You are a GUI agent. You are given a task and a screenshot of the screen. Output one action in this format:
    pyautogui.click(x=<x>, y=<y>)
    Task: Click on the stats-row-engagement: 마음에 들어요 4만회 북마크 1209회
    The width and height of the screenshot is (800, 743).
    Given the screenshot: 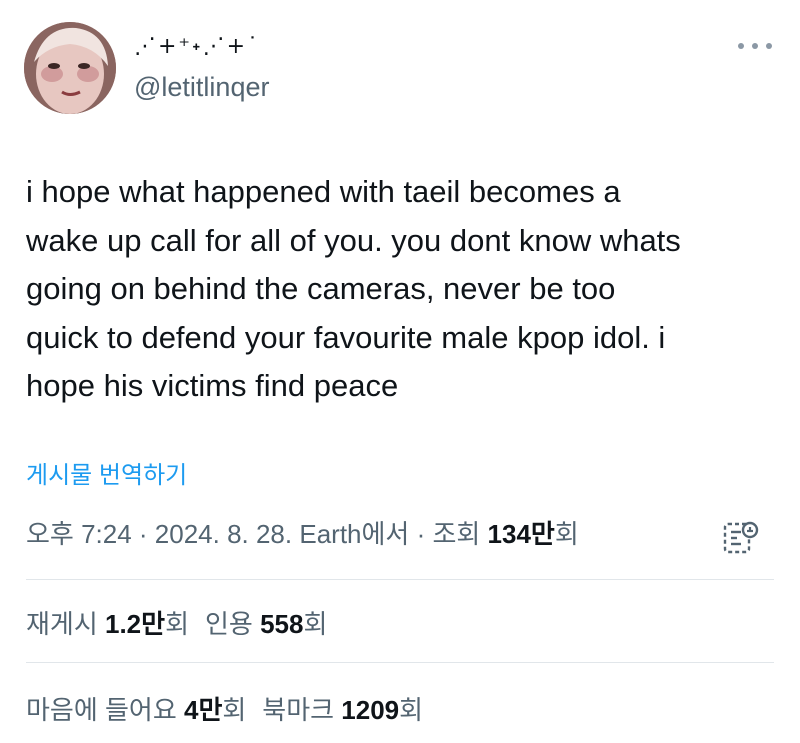 What is the action you would take?
    pyautogui.click(x=224, y=708)
    